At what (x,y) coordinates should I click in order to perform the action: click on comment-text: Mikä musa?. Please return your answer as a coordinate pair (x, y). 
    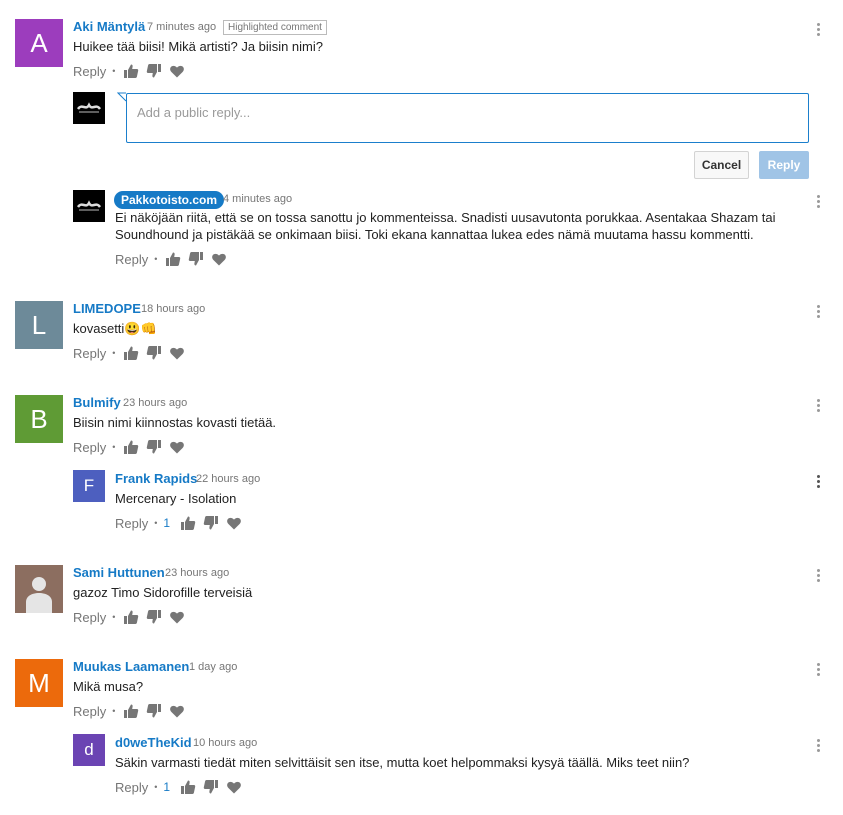
    Looking at the image, I should click on (108, 686).